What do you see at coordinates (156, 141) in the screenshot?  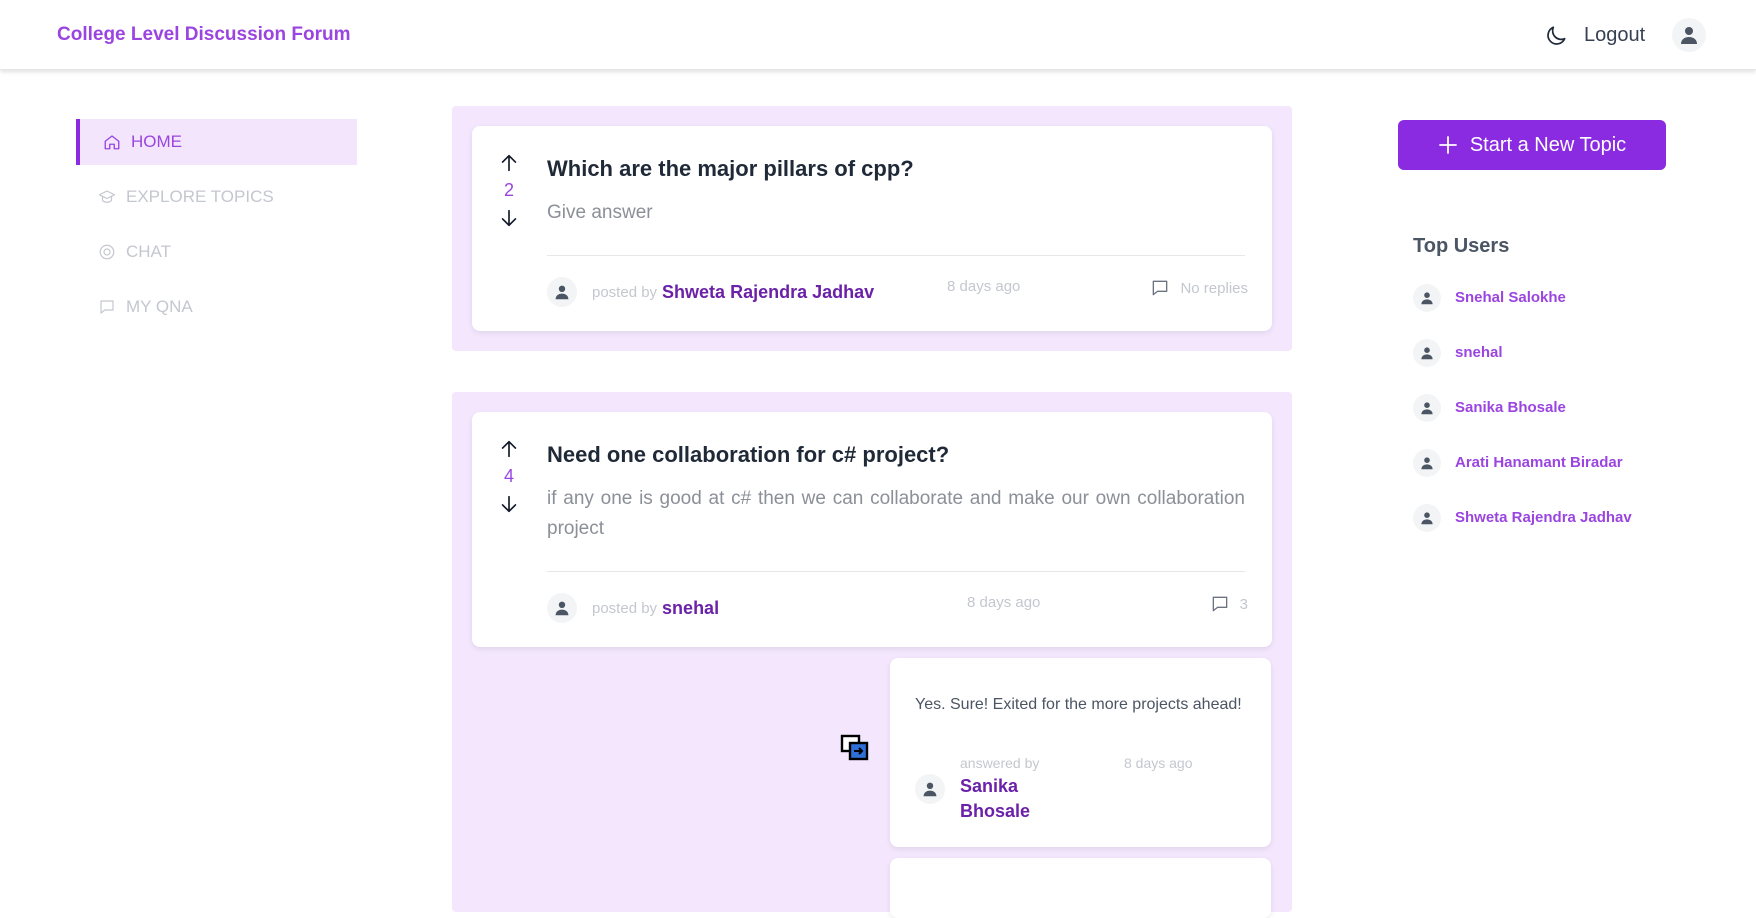 I see `sidebar-item-label: HOME` at bounding box center [156, 141].